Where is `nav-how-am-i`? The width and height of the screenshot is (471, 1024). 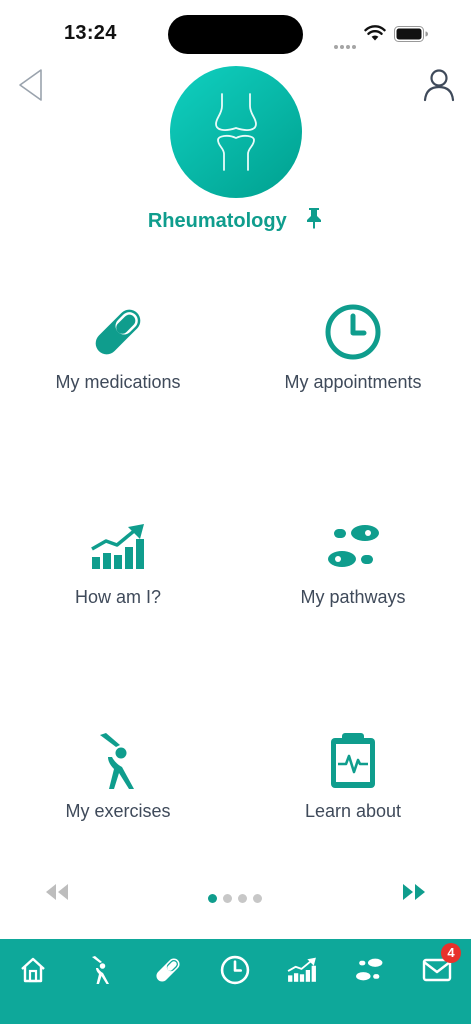 nav-how-am-i is located at coordinates (302, 970).